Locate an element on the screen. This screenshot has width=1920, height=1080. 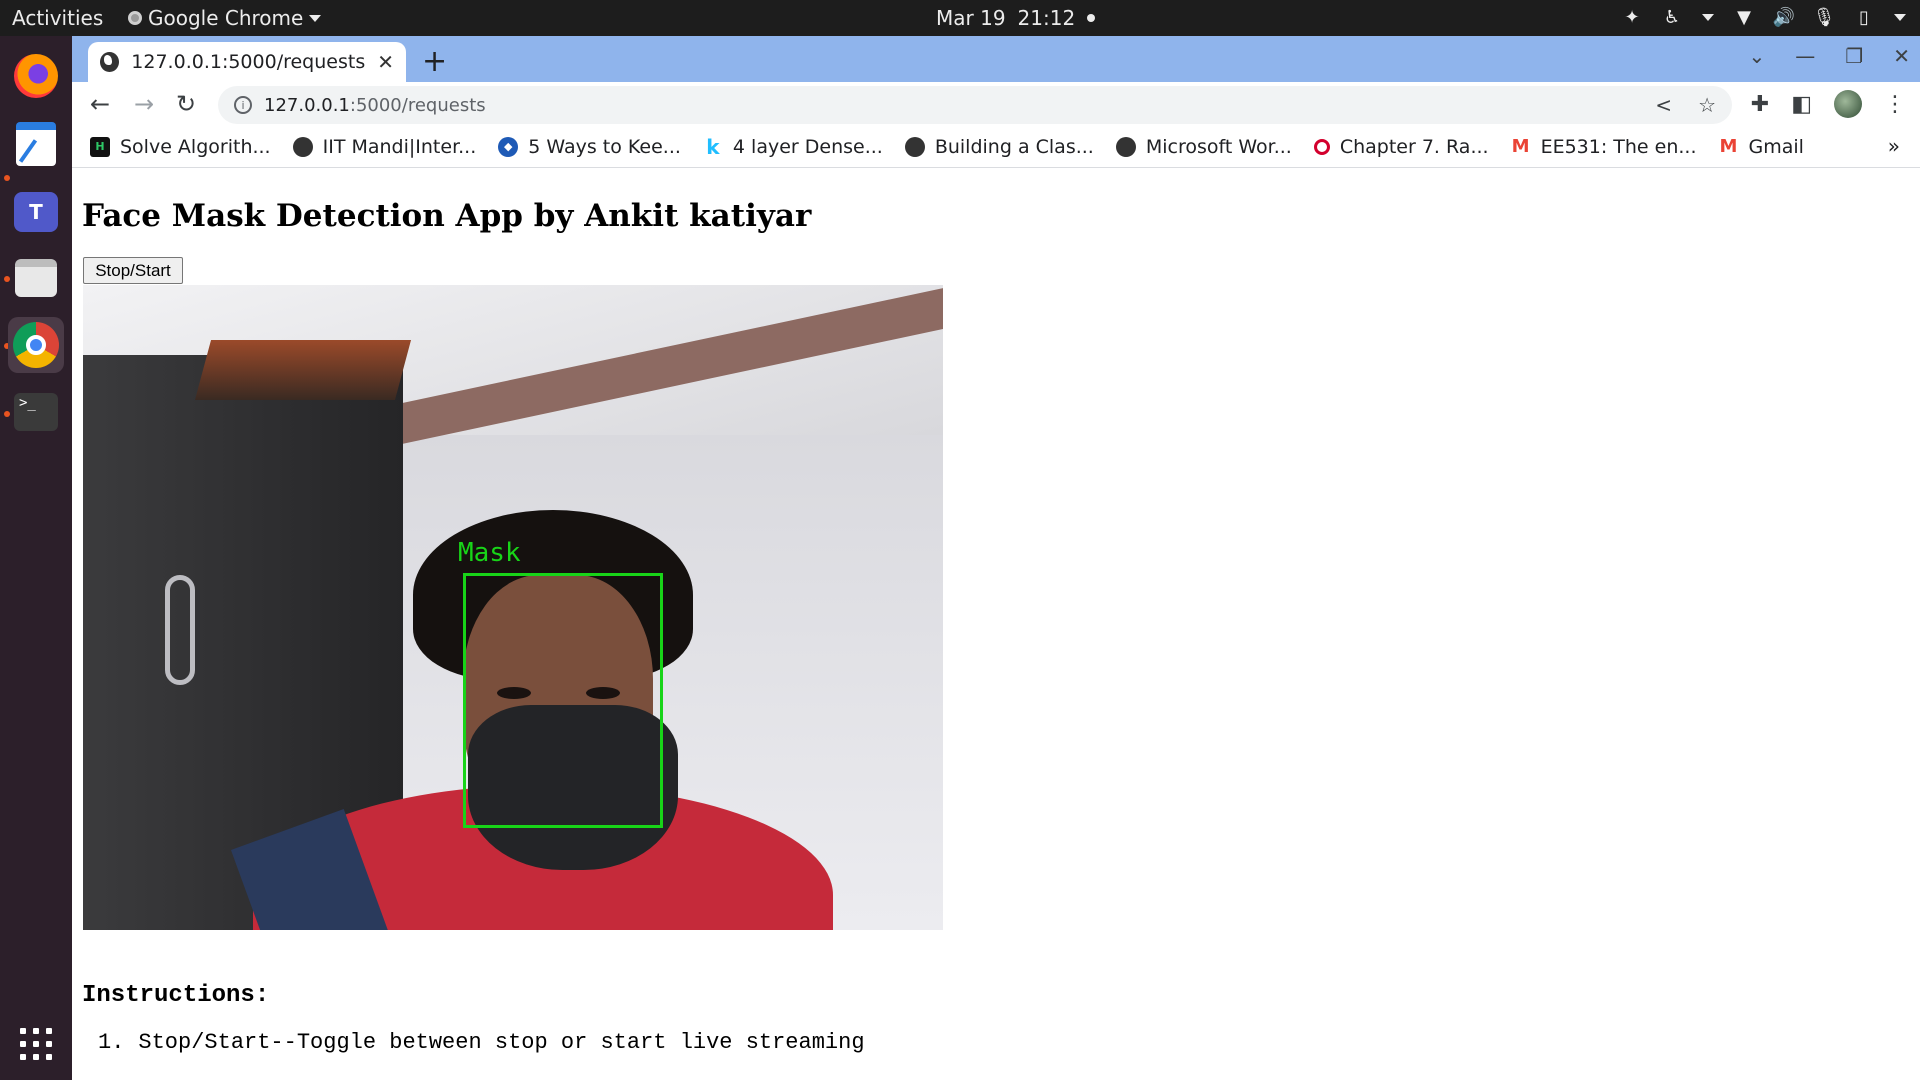
clock-time: 21:12 is located at coordinates (1046, 18).